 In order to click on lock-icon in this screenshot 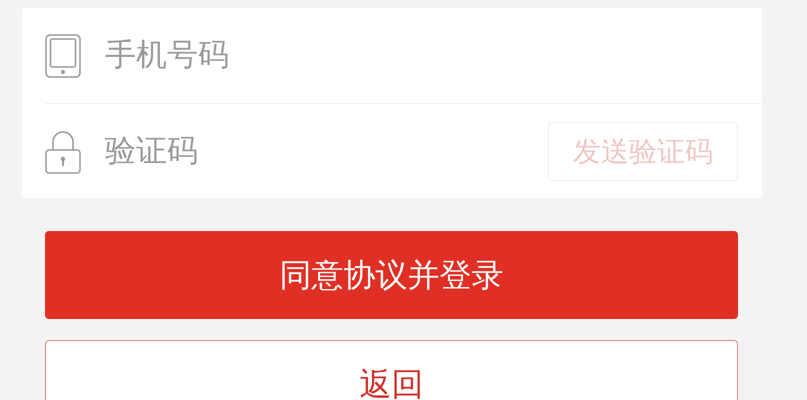, I will do `click(63, 152)`.